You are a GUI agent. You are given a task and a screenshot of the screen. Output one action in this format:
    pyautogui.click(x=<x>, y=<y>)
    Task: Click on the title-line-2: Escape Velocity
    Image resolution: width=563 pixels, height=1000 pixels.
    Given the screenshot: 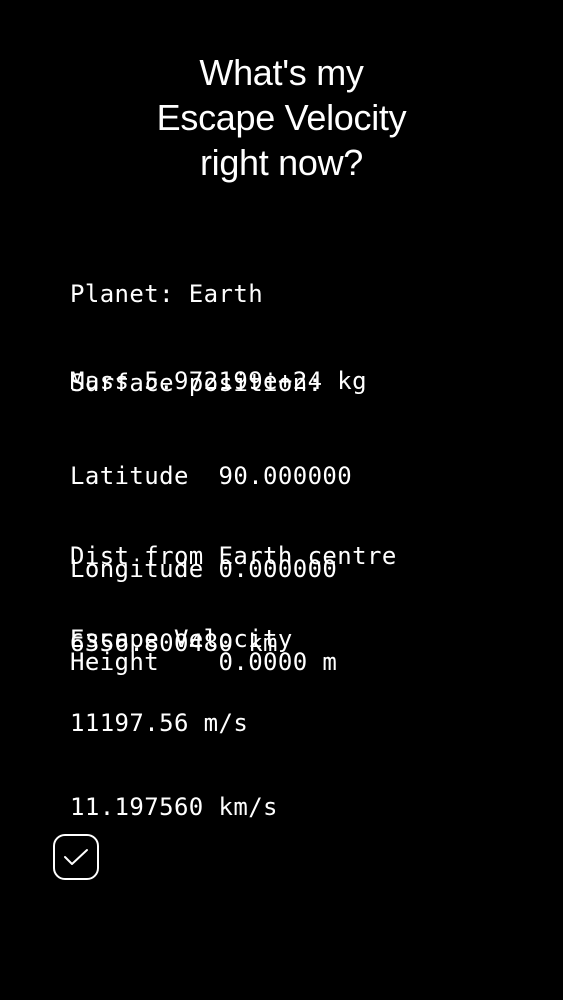 What is the action you would take?
    pyautogui.click(x=281, y=117)
    